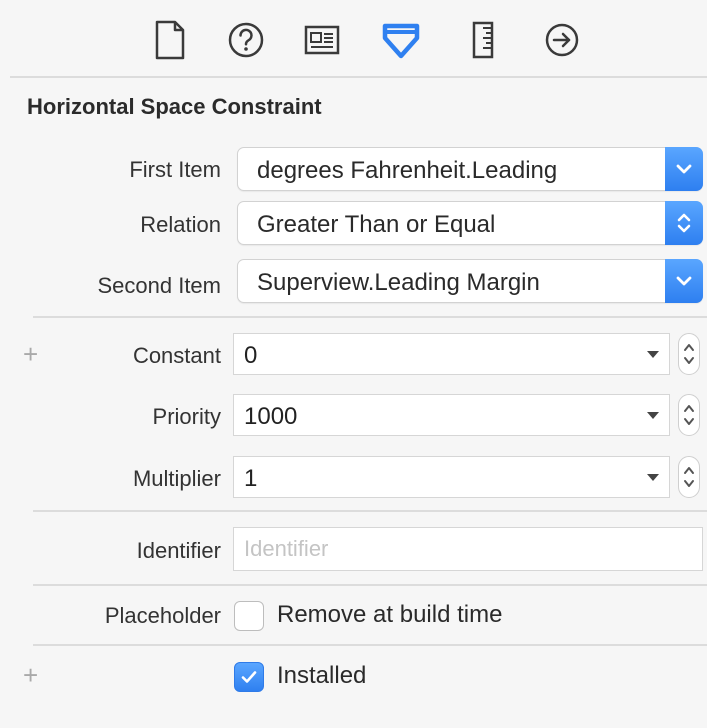 Image resolution: width=707 pixels, height=728 pixels. What do you see at coordinates (689, 477) in the screenshot?
I see `multiplier-stepper` at bounding box center [689, 477].